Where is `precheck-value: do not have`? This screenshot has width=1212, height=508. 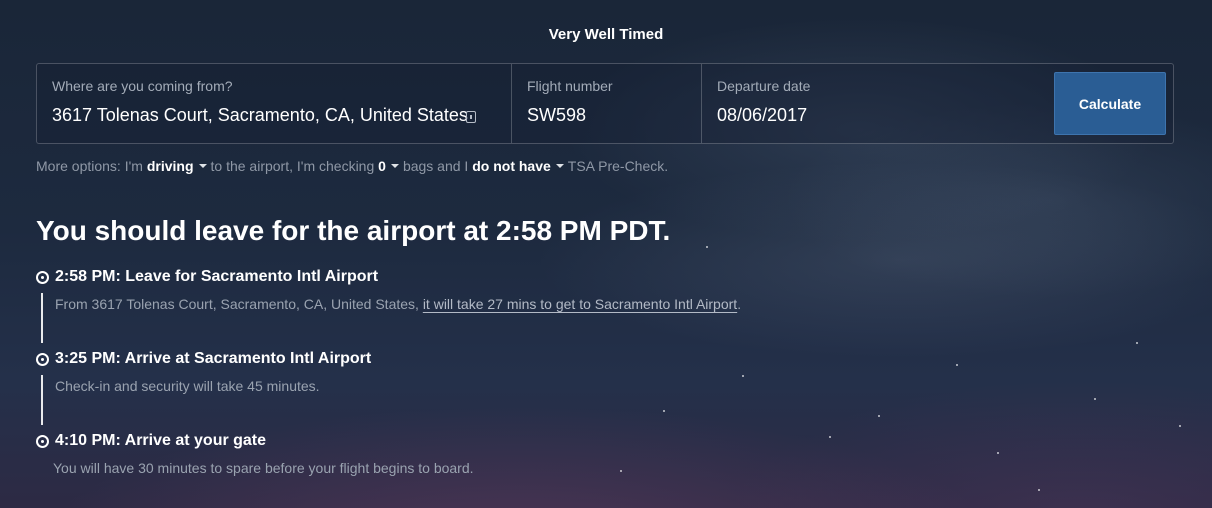
precheck-value: do not have is located at coordinates (511, 166).